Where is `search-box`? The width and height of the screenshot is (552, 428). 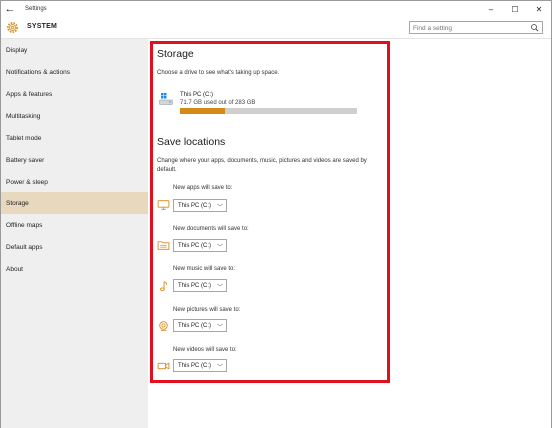
search-box is located at coordinates (476, 27).